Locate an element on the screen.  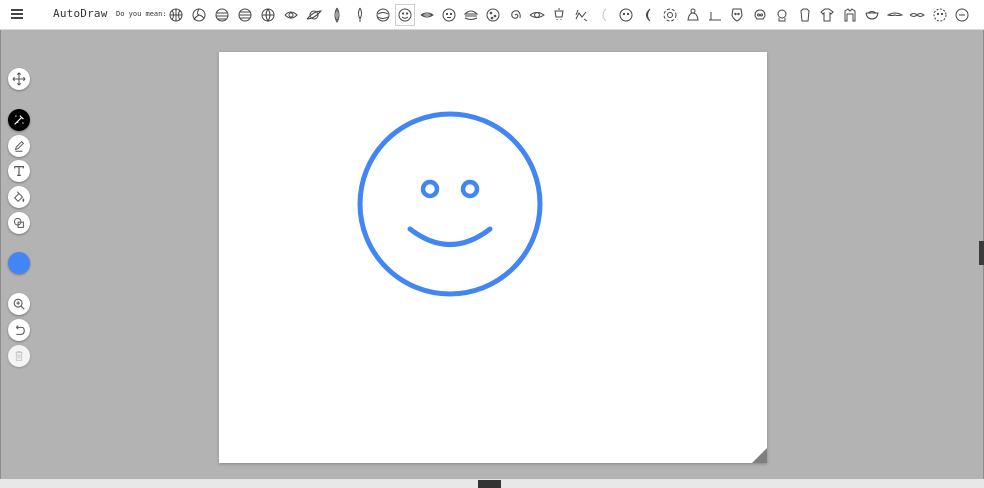
feather-icon is located at coordinates (360, 14).